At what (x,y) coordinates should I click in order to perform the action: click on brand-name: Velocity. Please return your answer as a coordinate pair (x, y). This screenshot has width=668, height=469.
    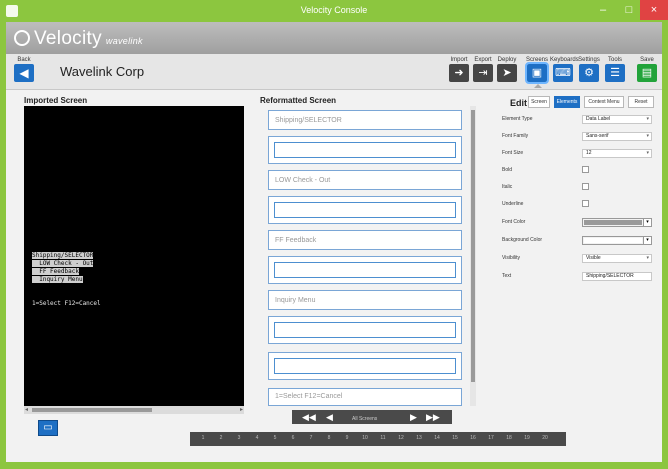
    Looking at the image, I should click on (68, 38).